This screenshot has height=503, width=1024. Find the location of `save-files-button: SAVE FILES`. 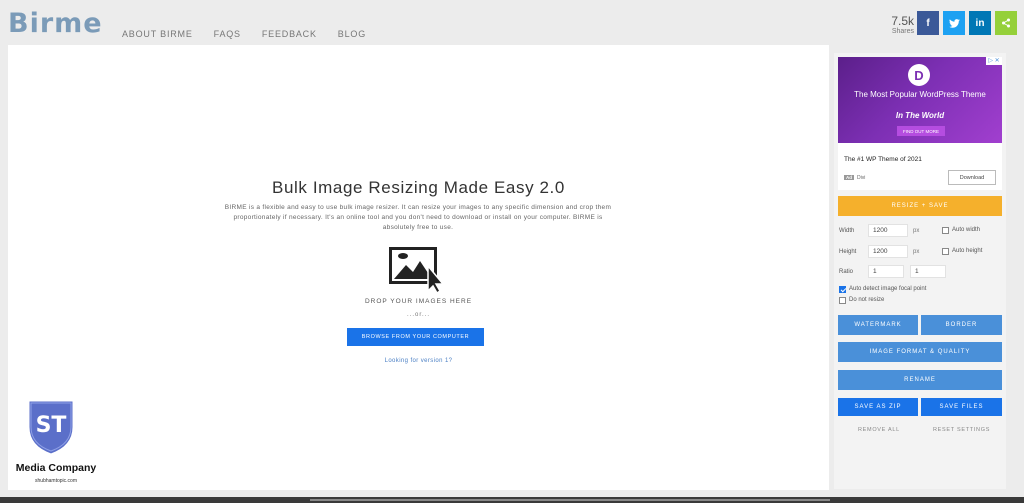

save-files-button: SAVE FILES is located at coordinates (961, 407).